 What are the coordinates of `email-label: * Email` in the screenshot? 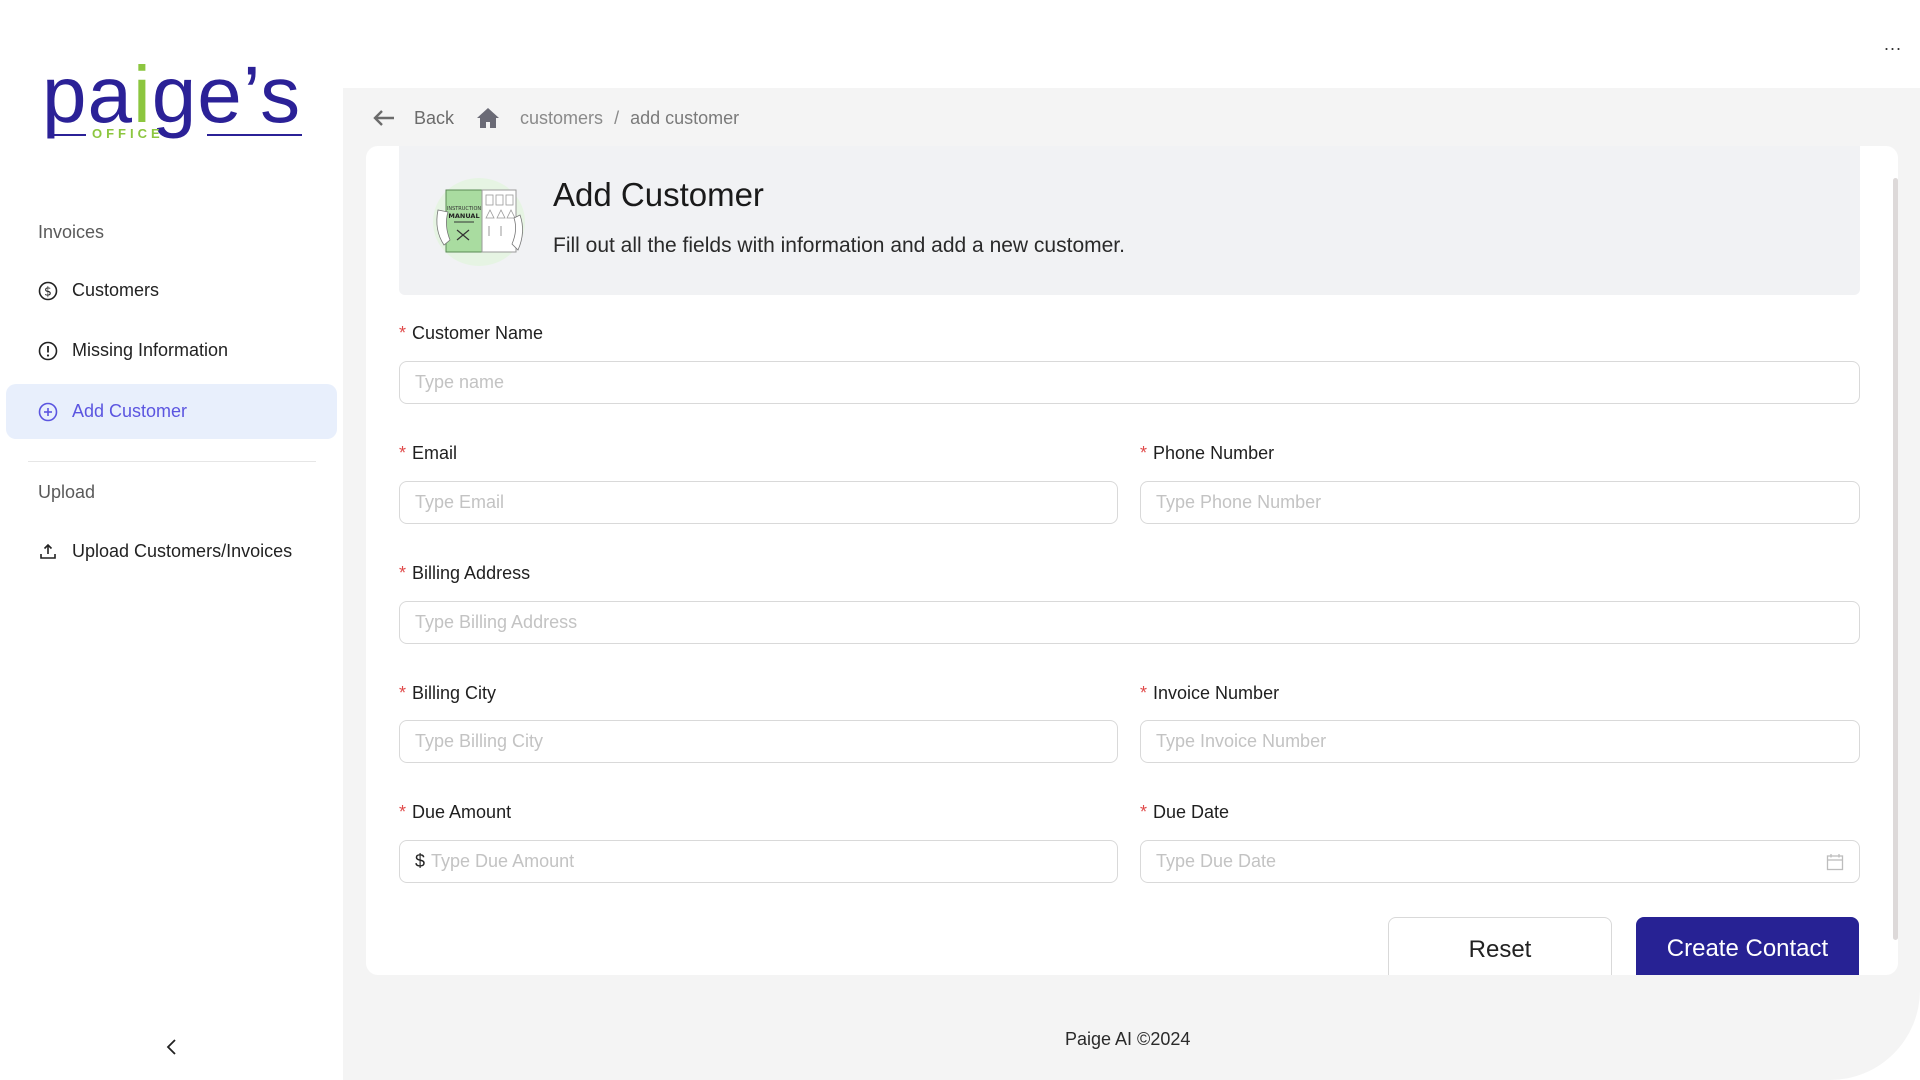 It's located at (428, 453).